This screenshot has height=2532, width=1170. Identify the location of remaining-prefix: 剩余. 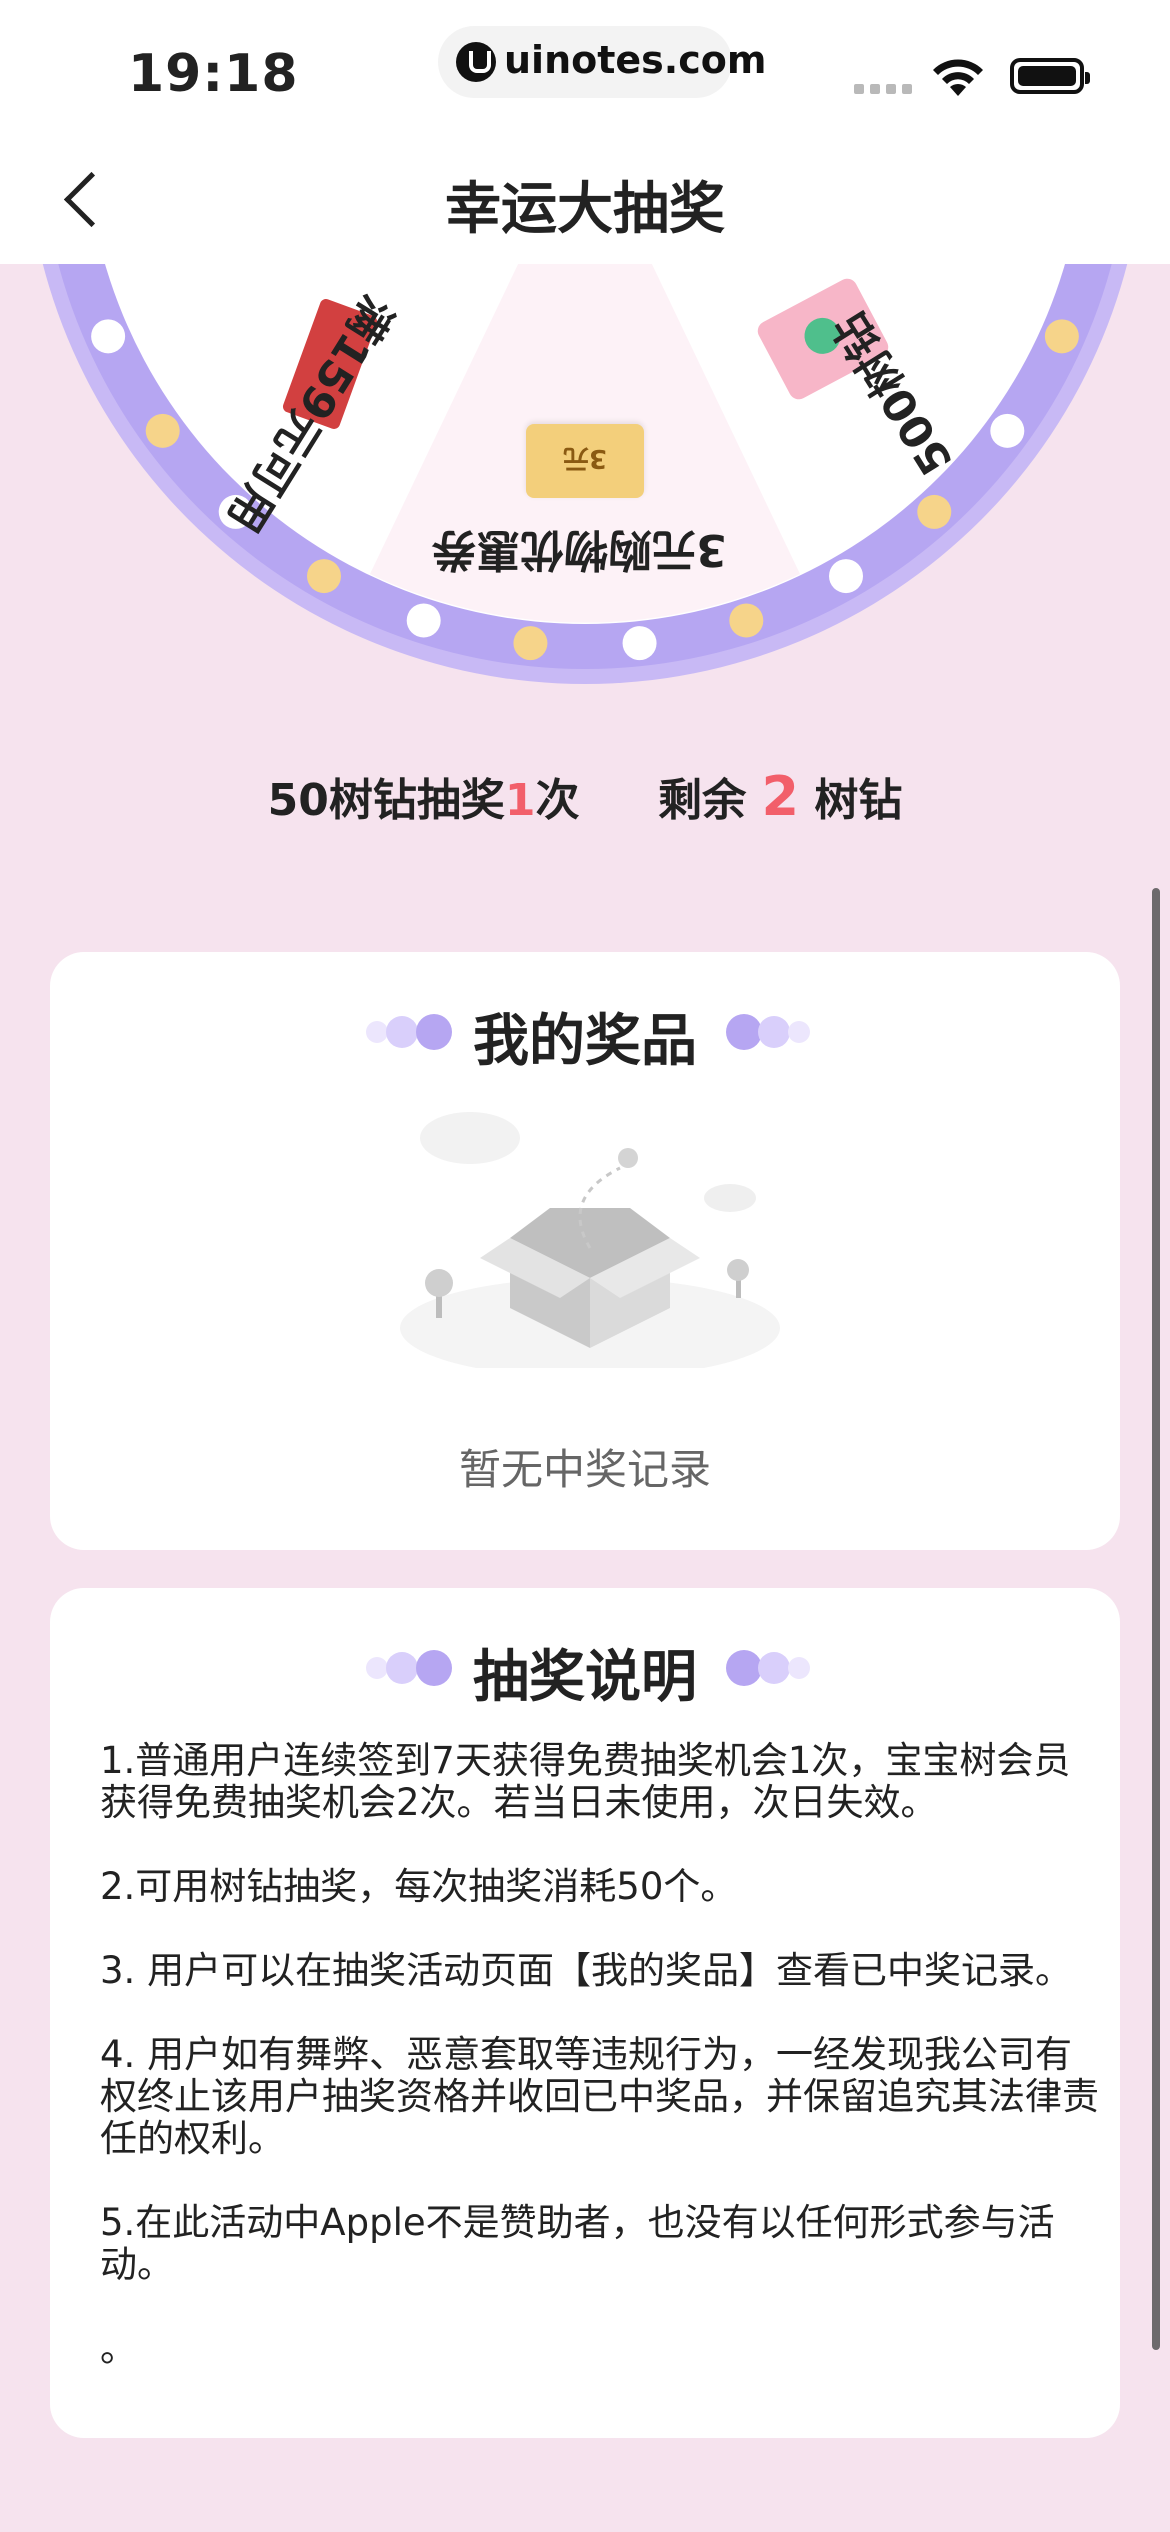
(702, 800).